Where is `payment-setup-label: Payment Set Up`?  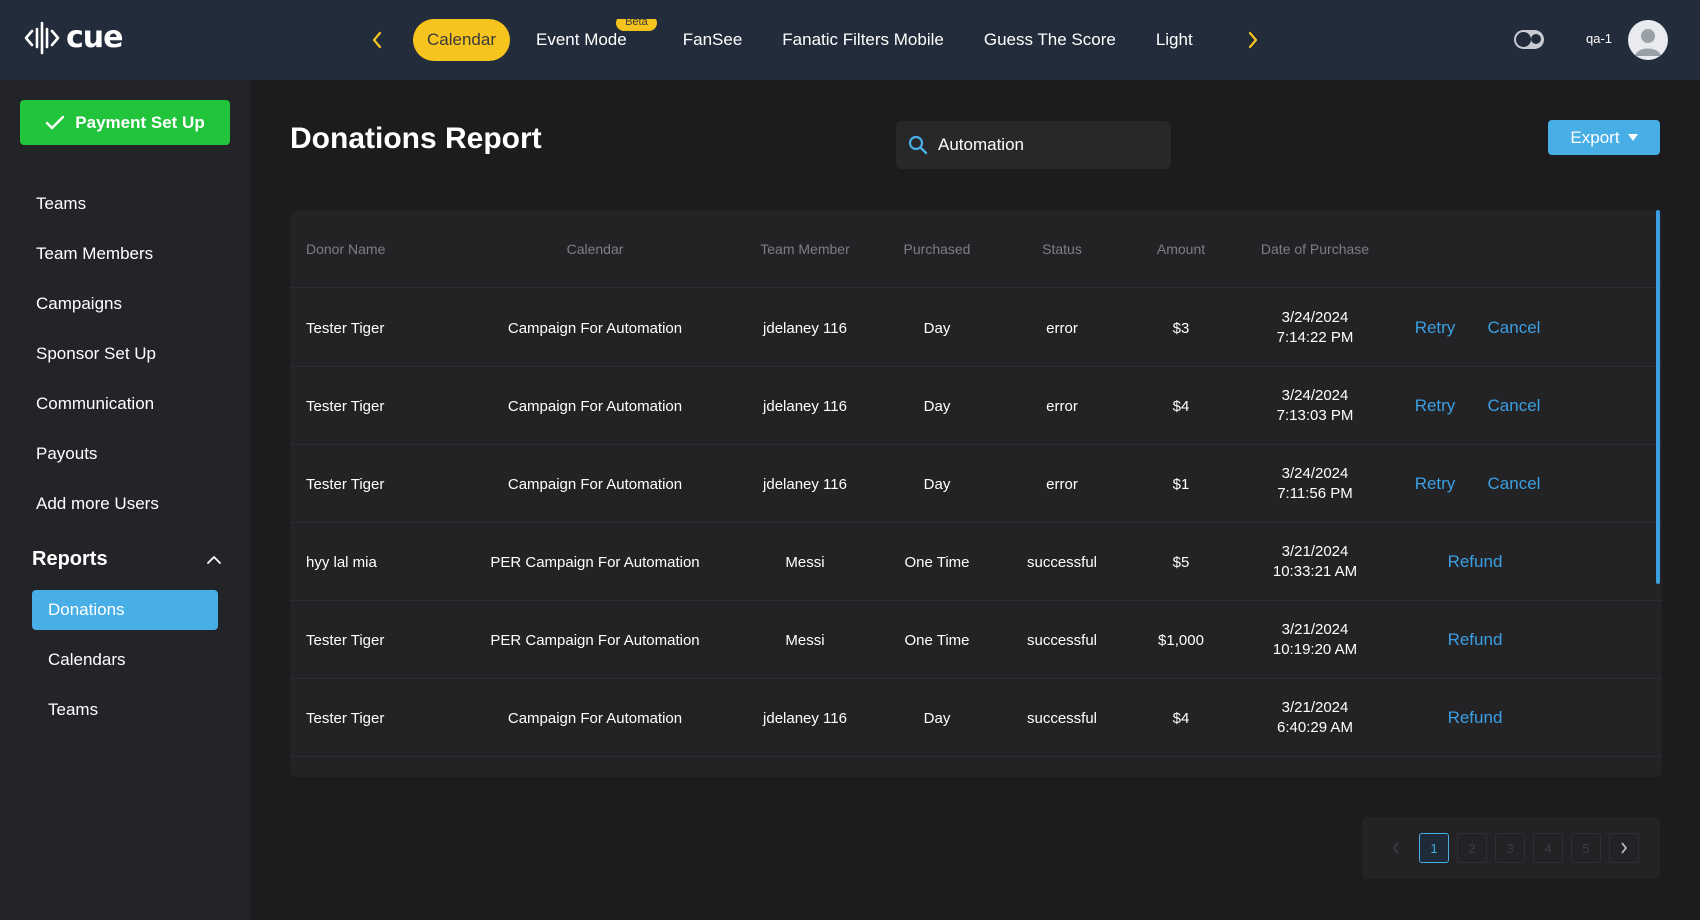
payment-setup-label: Payment Set Up is located at coordinates (140, 122).